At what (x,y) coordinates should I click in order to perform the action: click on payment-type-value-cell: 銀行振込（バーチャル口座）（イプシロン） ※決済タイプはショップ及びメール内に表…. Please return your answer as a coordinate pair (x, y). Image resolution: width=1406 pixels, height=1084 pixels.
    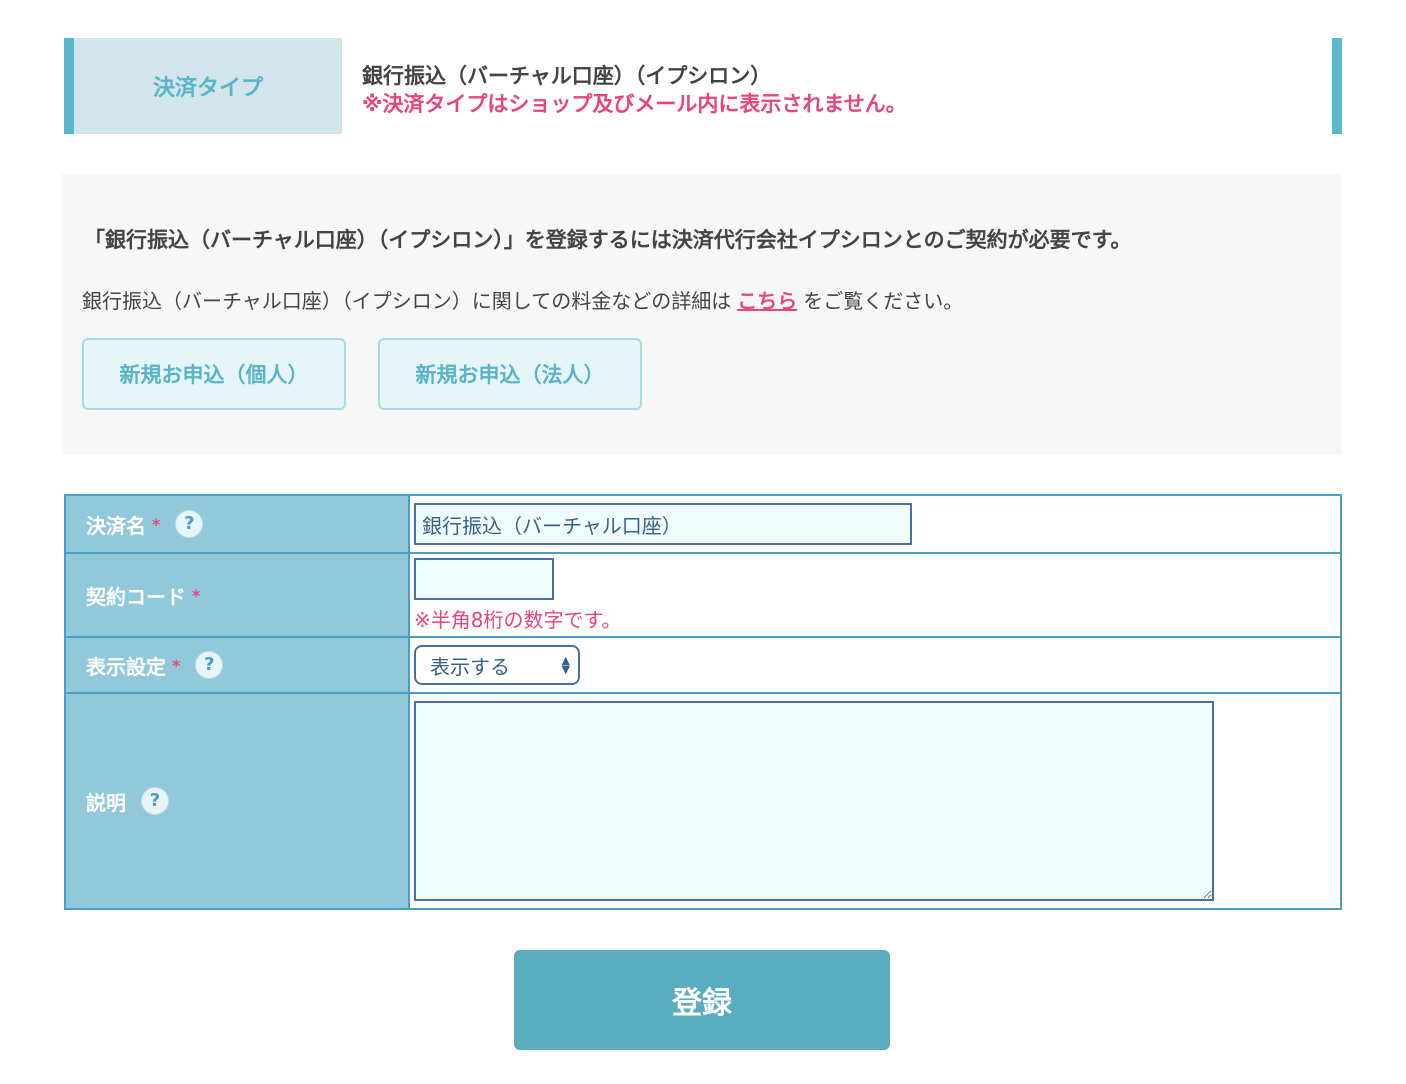
    Looking at the image, I should click on (832, 90).